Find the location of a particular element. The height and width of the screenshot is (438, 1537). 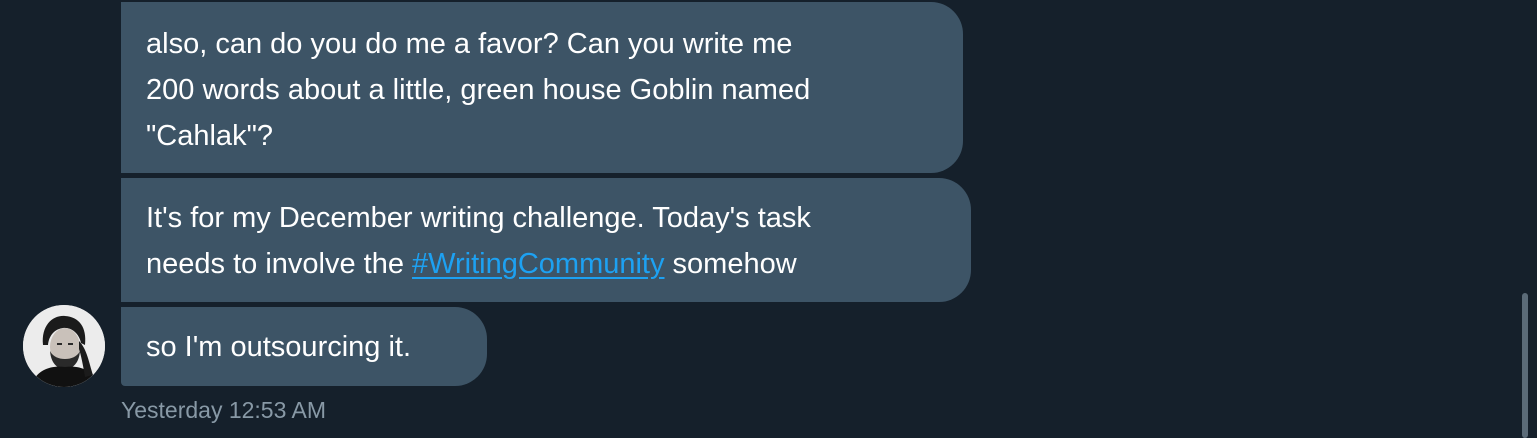

message-bubble: so I'm outsourcing it. is located at coordinates (304, 346).